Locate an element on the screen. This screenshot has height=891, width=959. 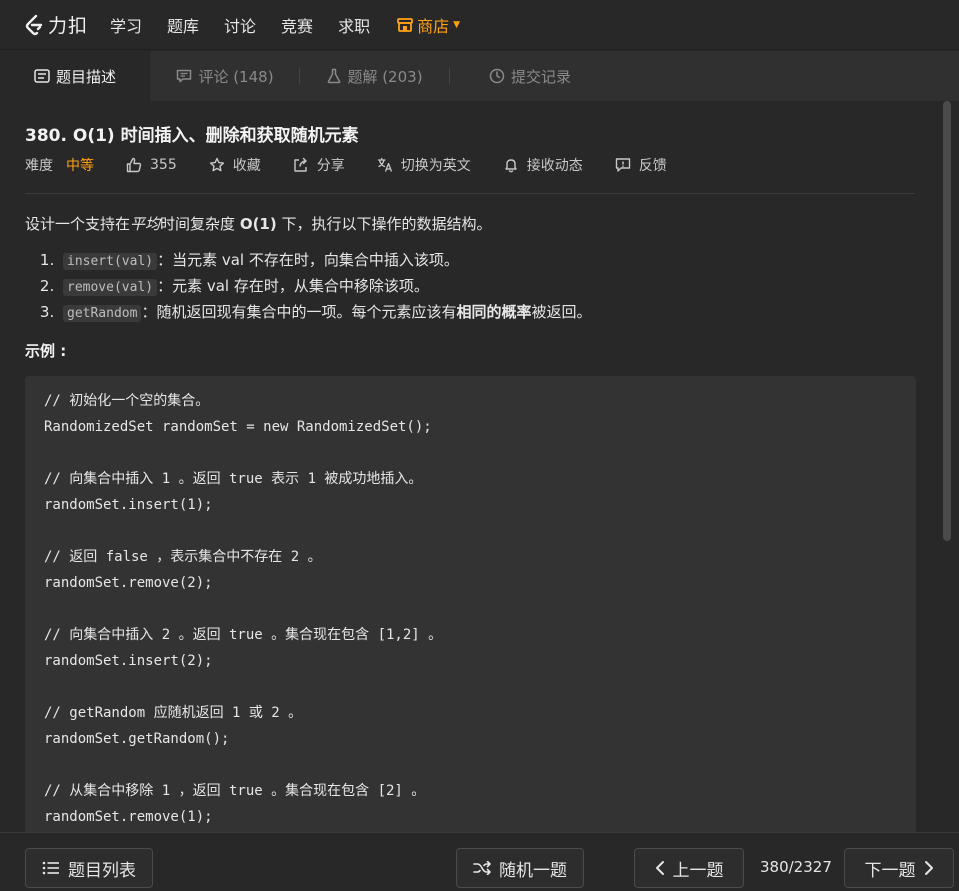
shuffle-icon is located at coordinates (482, 868).